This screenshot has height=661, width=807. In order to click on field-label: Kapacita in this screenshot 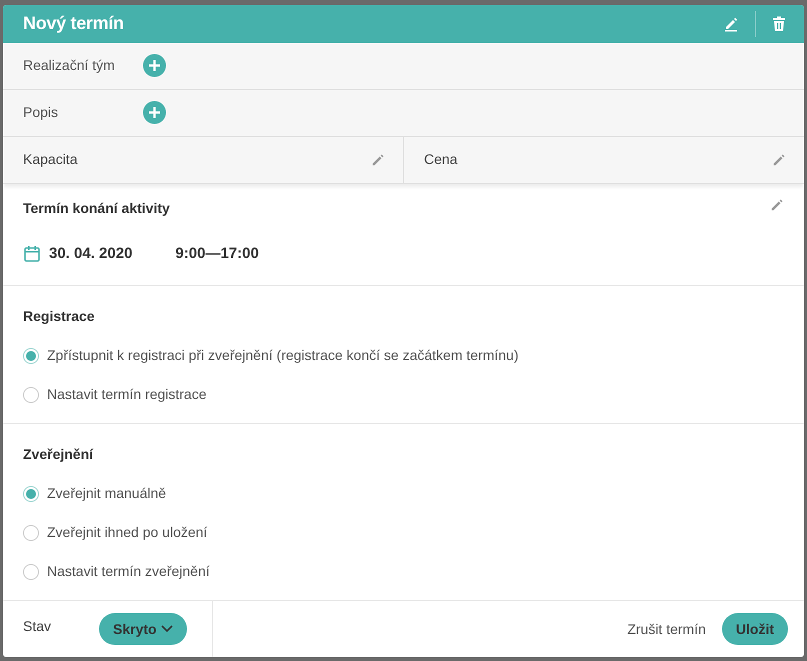, I will do `click(50, 160)`.